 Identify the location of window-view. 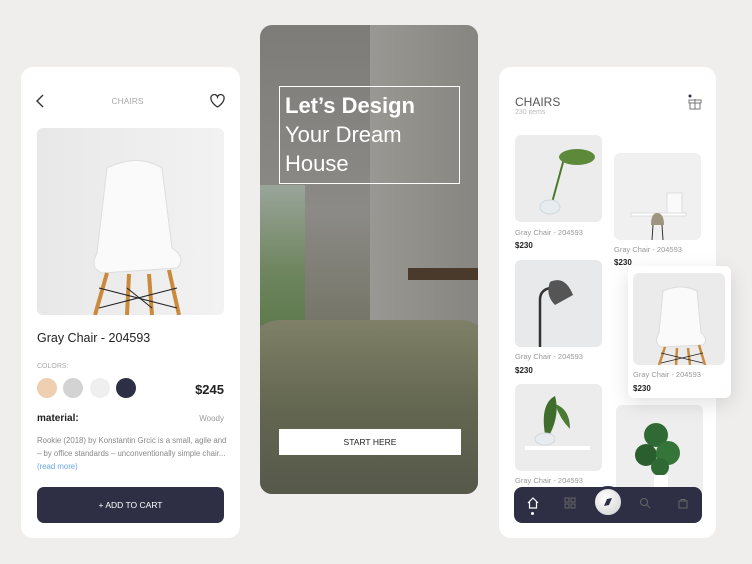
(282, 255).